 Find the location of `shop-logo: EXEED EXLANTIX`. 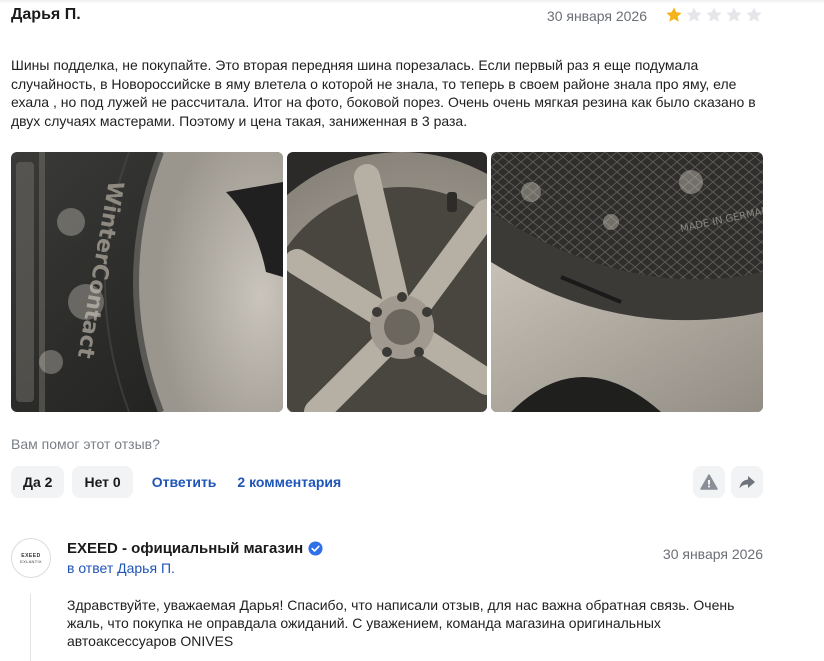

shop-logo: EXEED EXLANTIX is located at coordinates (31, 558).